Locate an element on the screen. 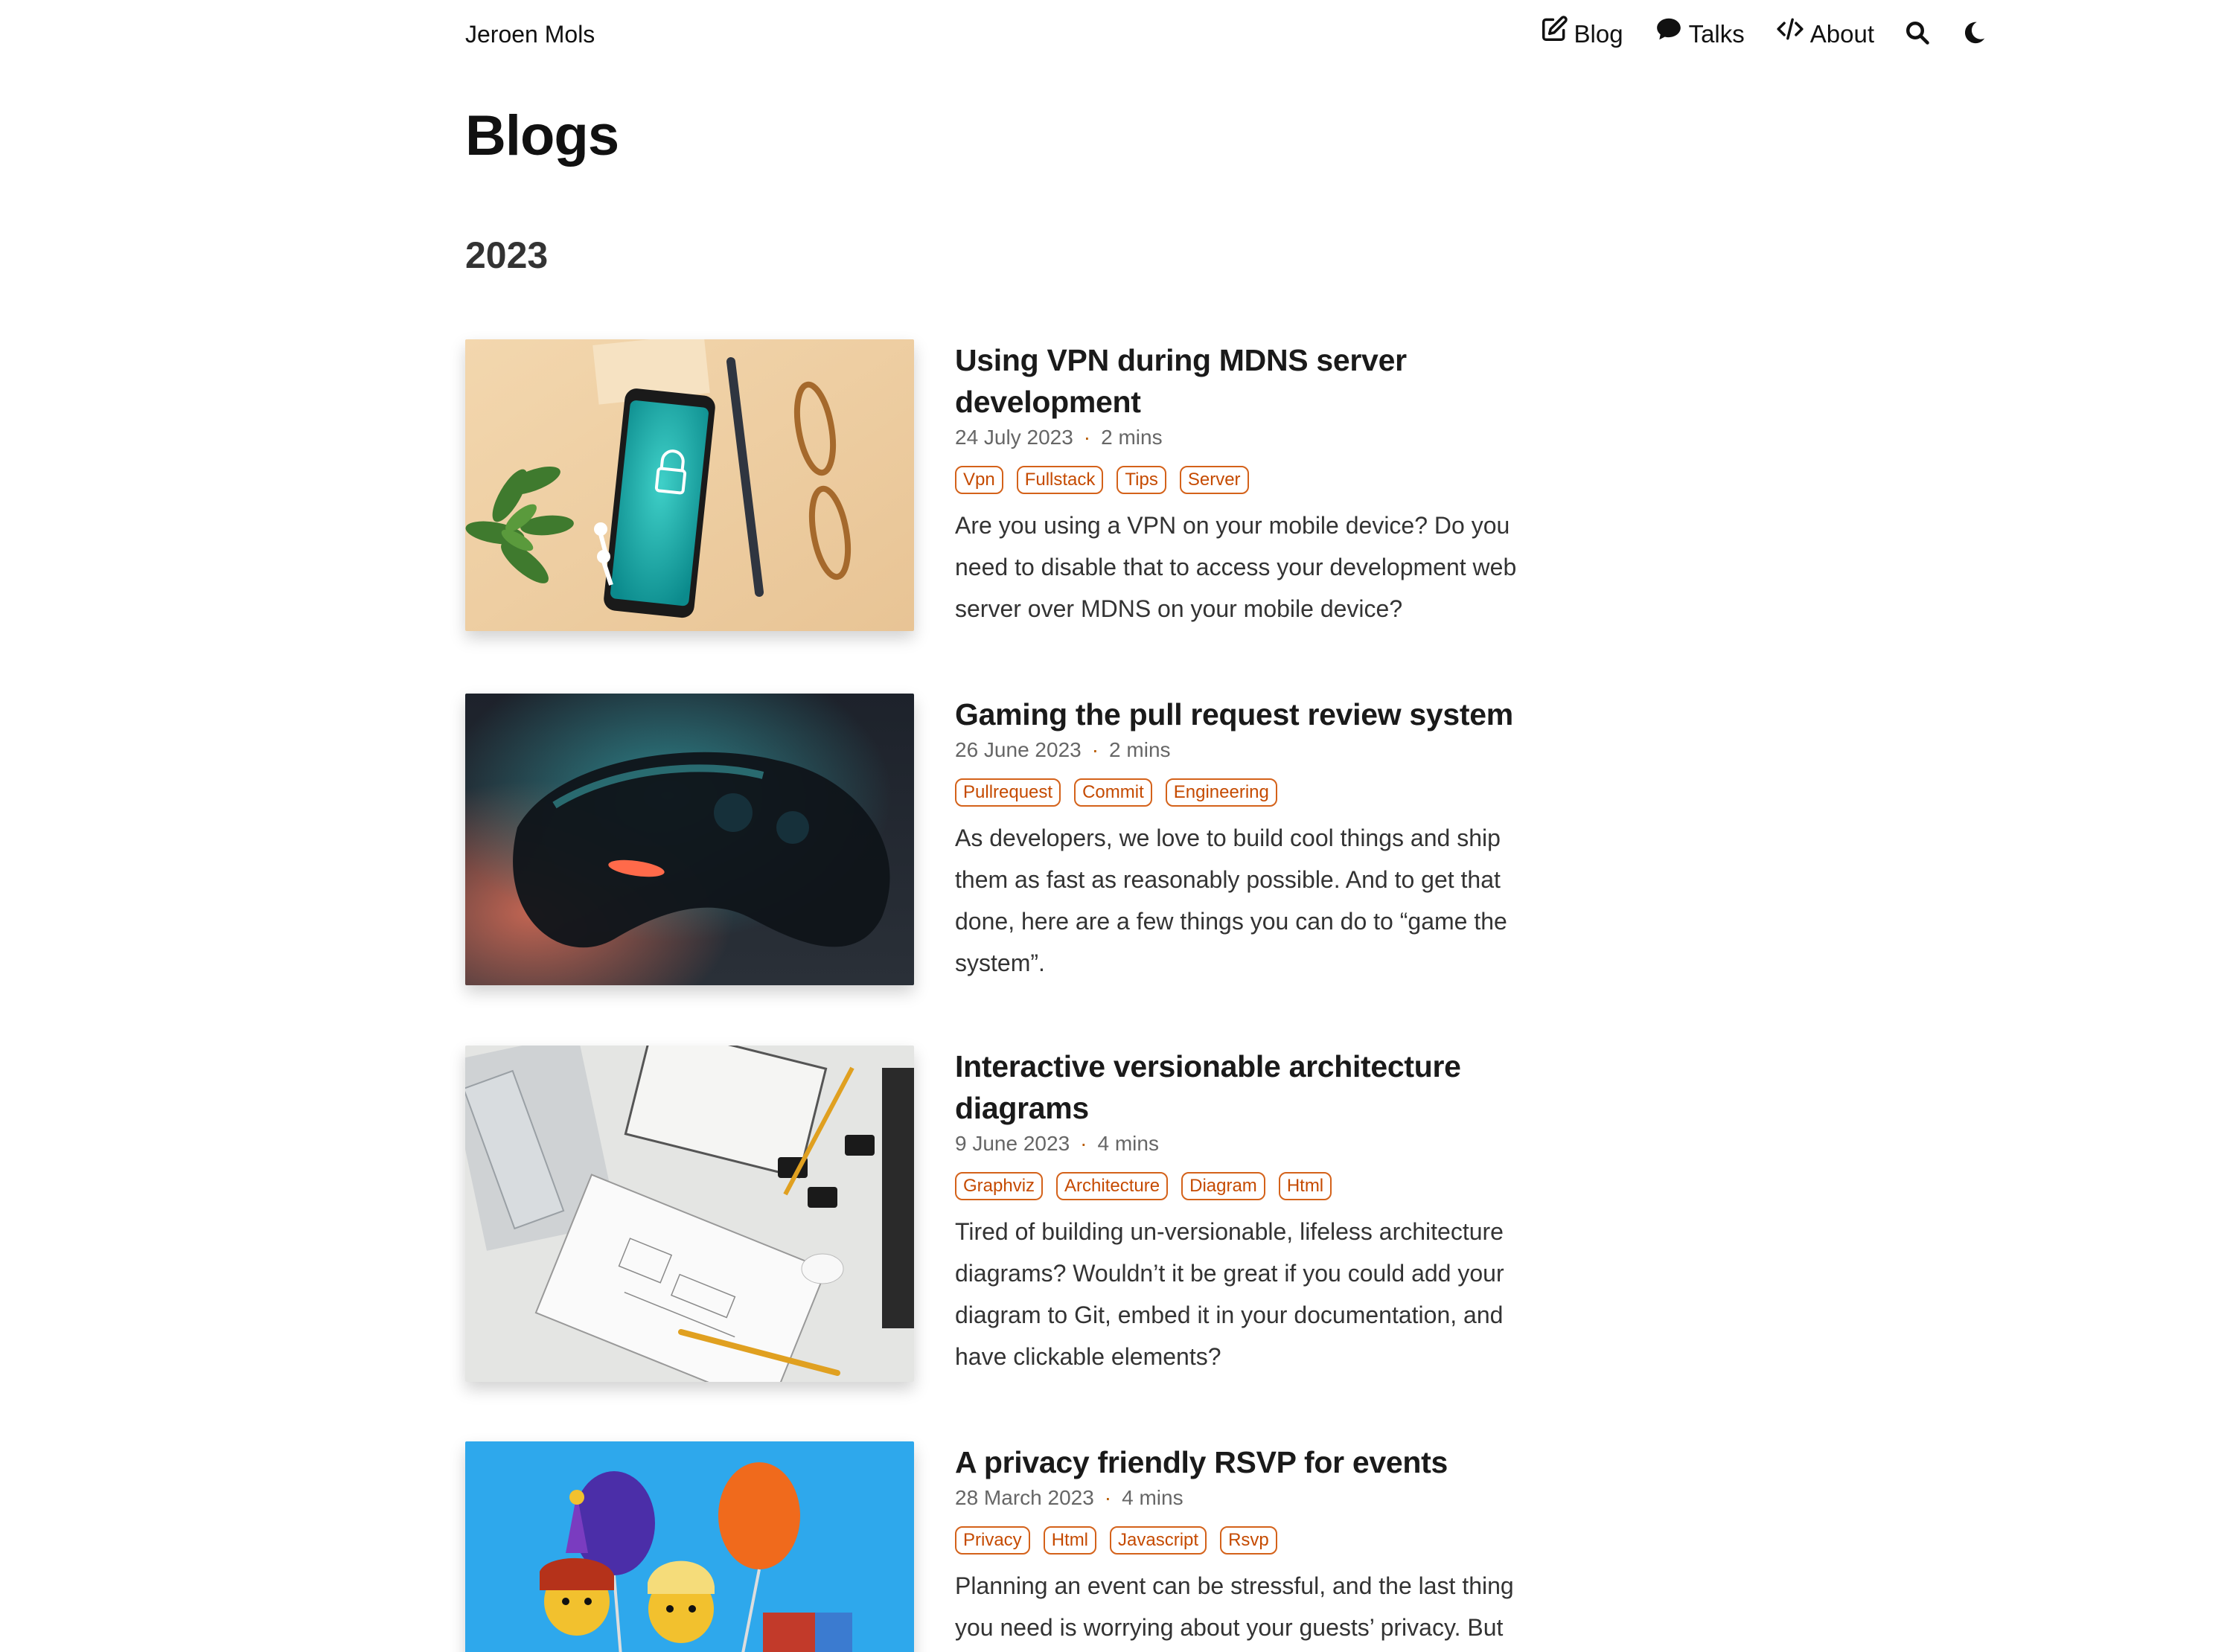 Image resolution: width=2233 pixels, height=1652 pixels. moon-icon is located at coordinates (1974, 34).